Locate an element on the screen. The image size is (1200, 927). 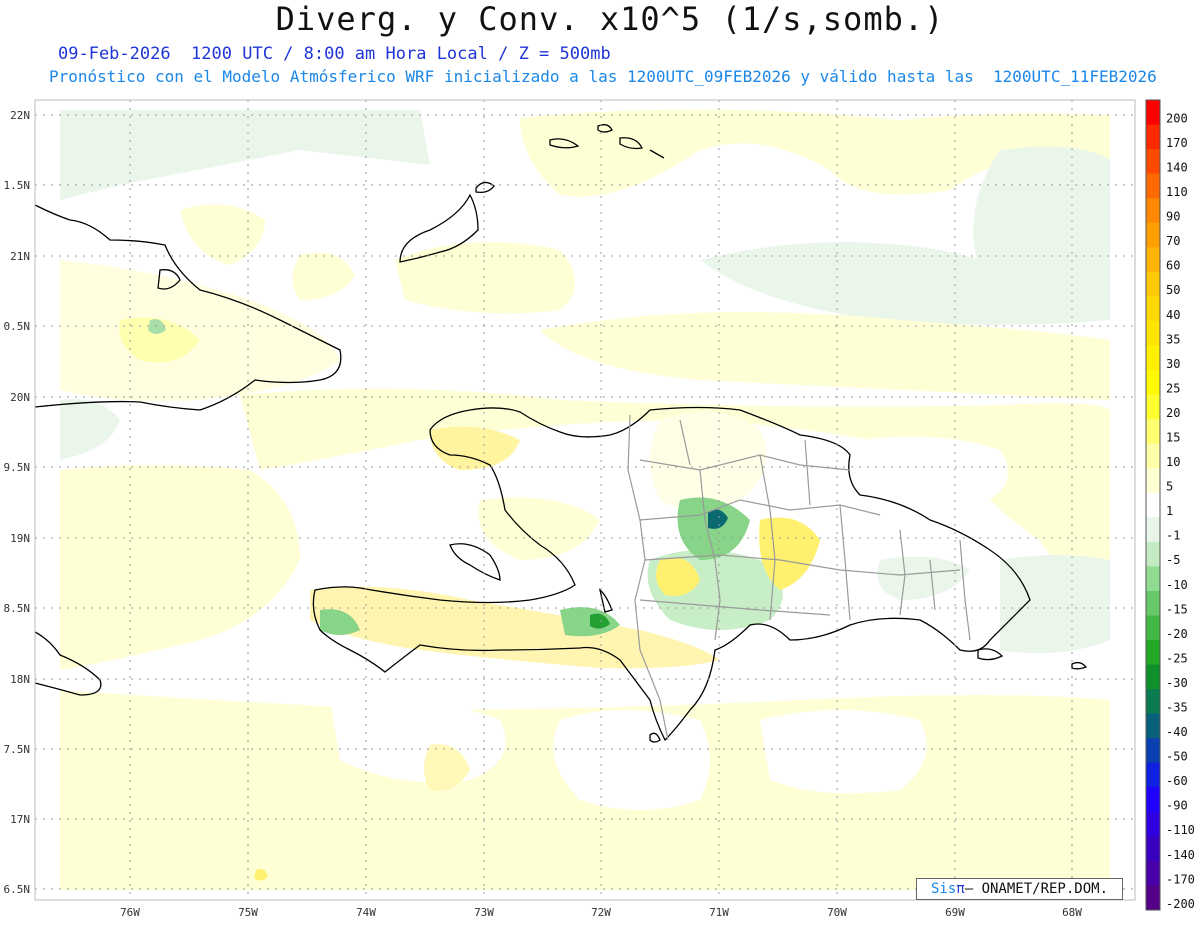
credit-box: Sisπ– ONAMET/REP.DOM. is located at coordinates (1019, 889).